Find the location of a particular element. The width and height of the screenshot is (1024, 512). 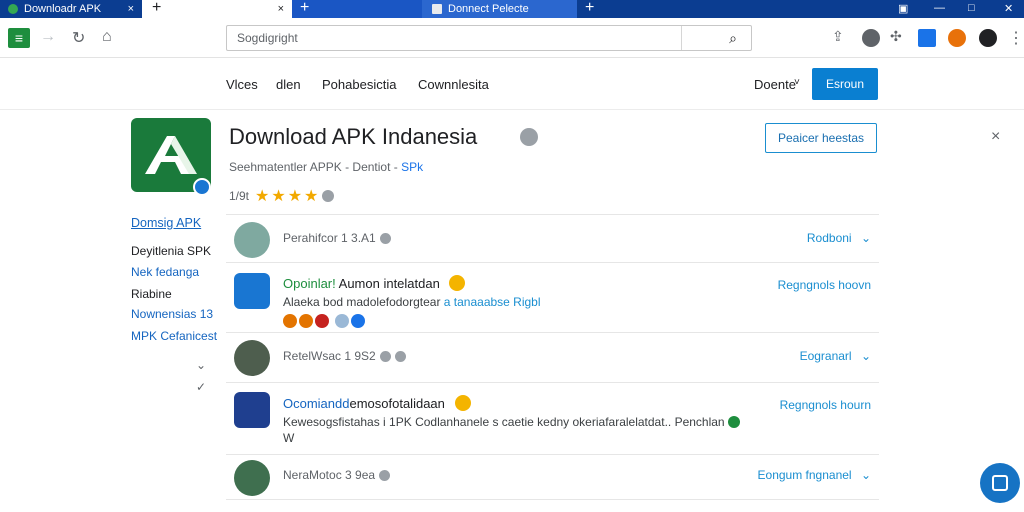

address-bar: Sogdigright ⌕ is located at coordinates (489, 38).